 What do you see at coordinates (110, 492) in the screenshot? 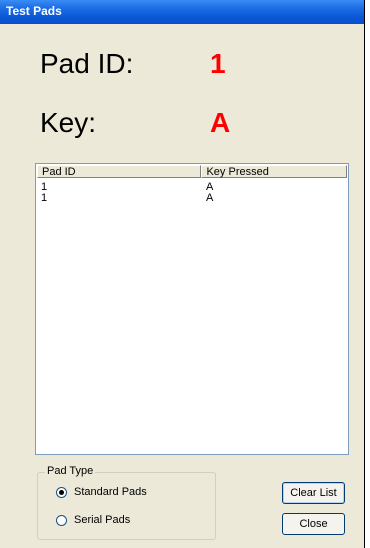
I see `standard-pads-label: Standard Pads` at bounding box center [110, 492].